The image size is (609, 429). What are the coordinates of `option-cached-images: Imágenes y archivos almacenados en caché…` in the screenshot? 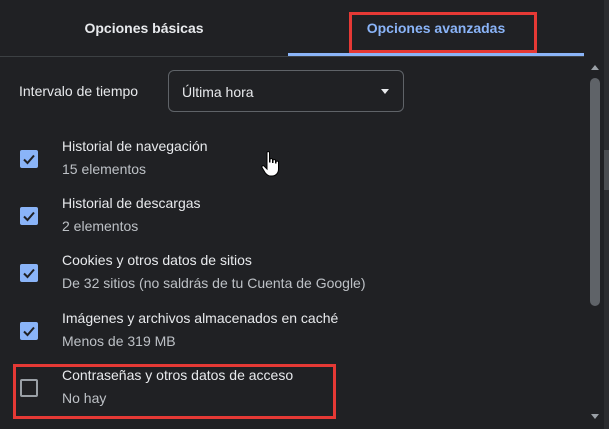 It's located at (292, 335).